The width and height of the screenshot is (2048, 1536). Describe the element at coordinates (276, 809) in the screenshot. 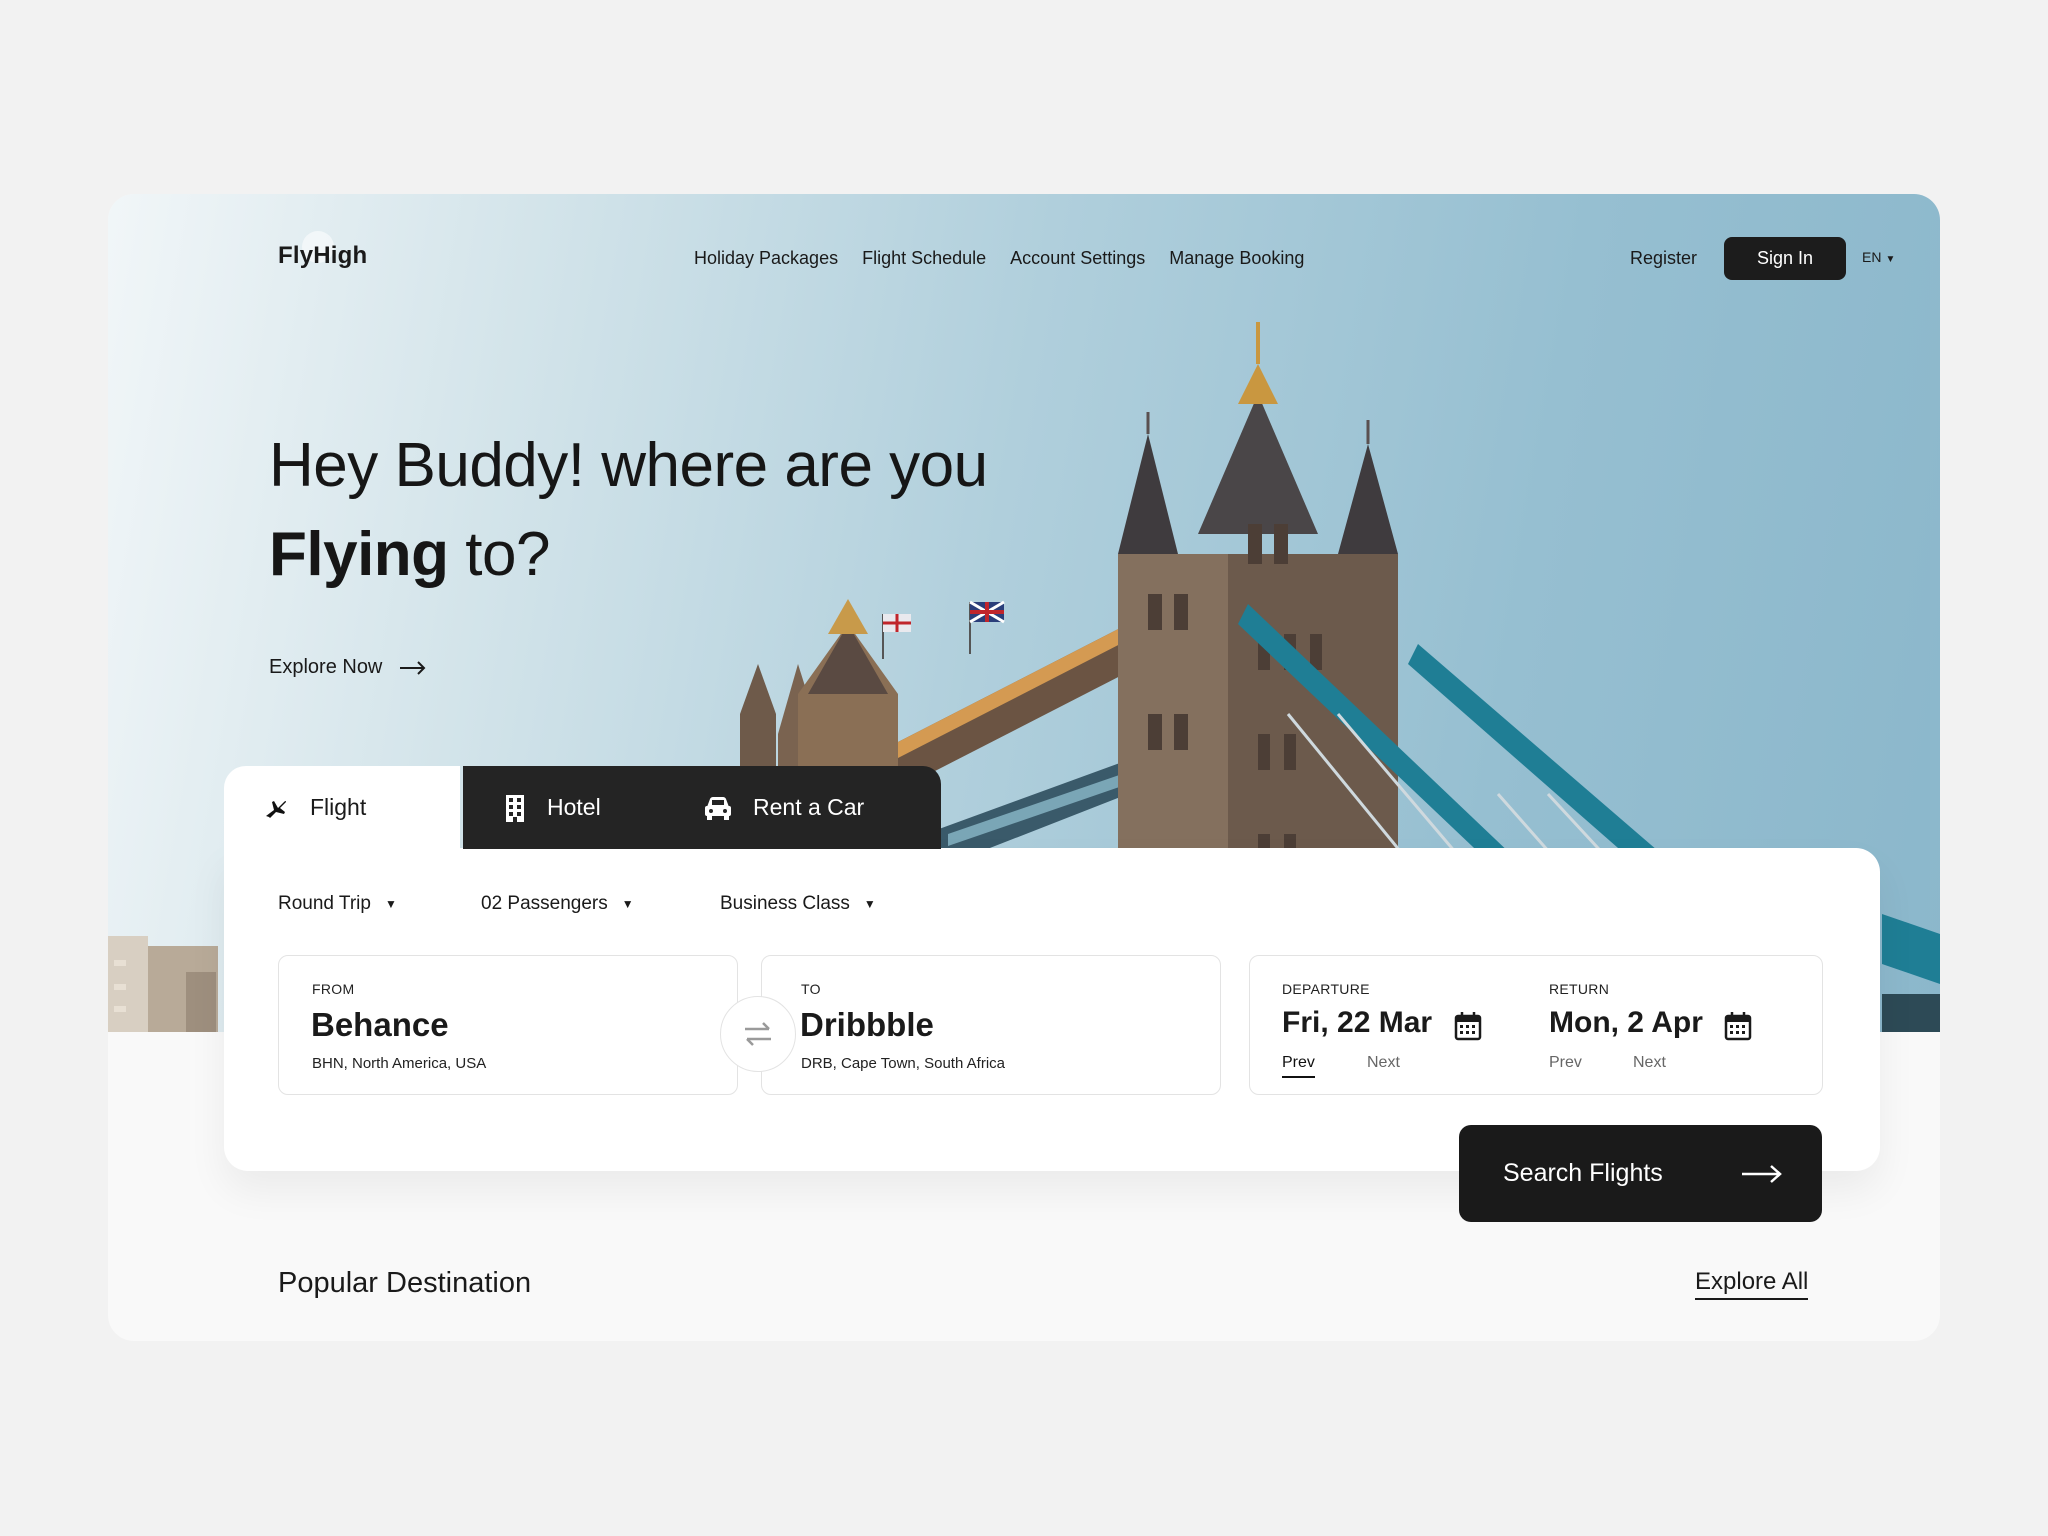

I see `airplane-icon` at that location.